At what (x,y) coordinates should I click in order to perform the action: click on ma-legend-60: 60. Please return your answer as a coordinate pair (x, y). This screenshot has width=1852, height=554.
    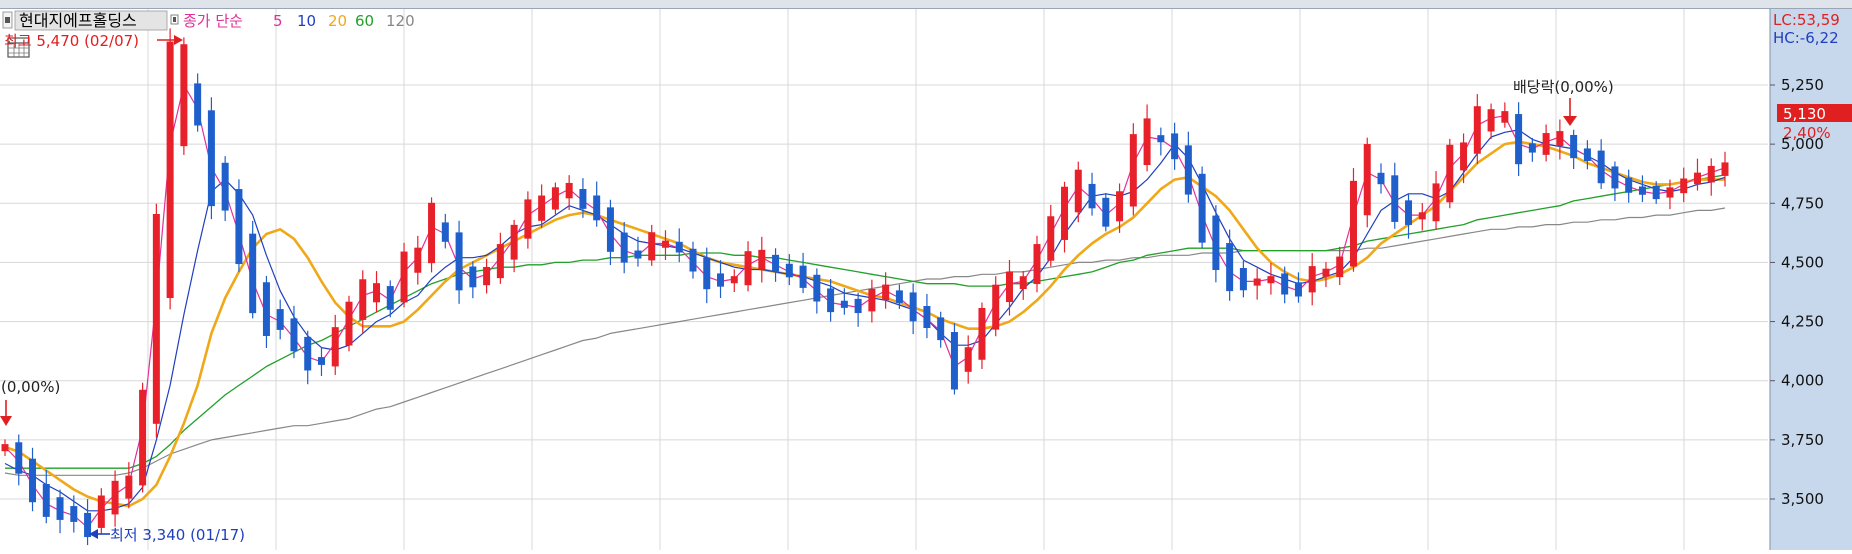
    Looking at the image, I should click on (364, 21).